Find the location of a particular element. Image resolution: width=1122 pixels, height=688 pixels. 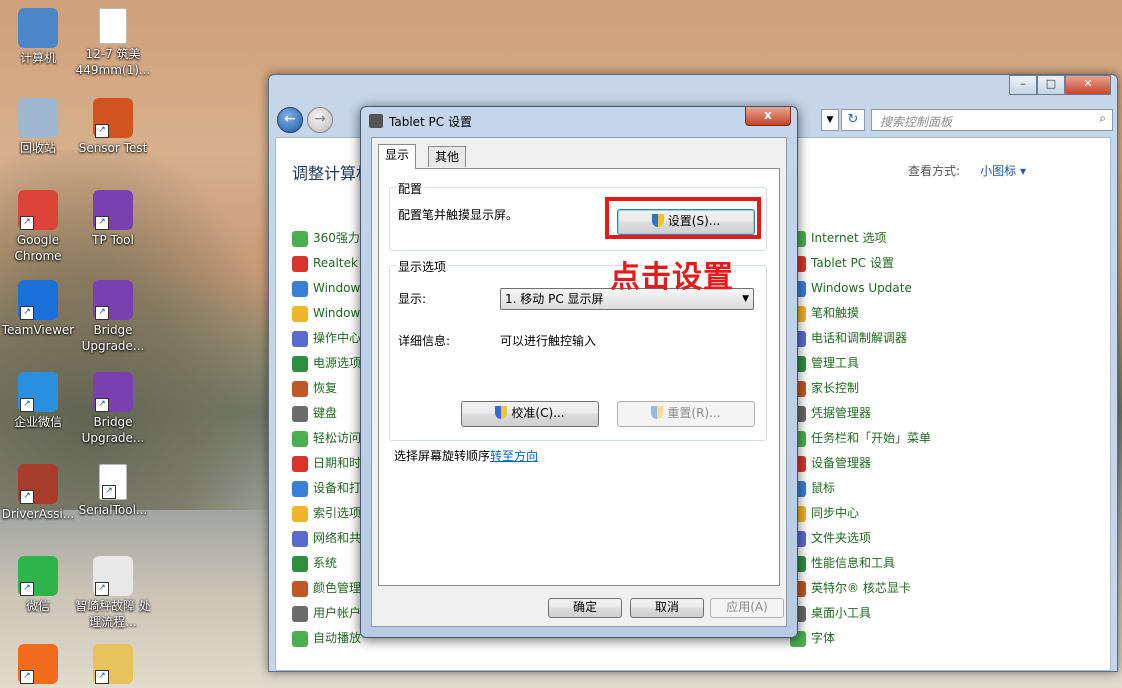

ok-button: 确定 is located at coordinates (585, 608).